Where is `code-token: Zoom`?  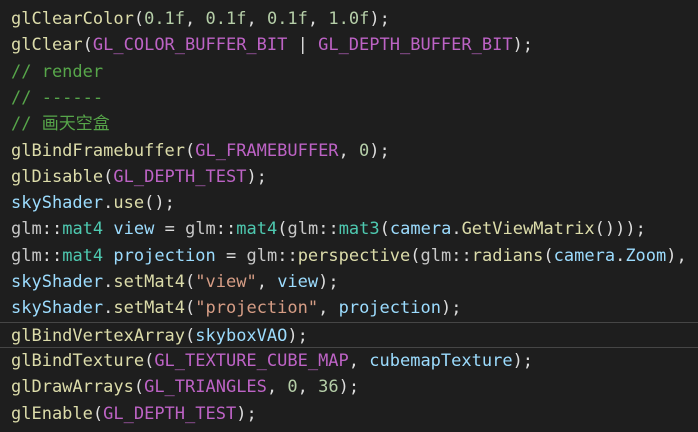
code-token: Zoom is located at coordinates (646, 255).